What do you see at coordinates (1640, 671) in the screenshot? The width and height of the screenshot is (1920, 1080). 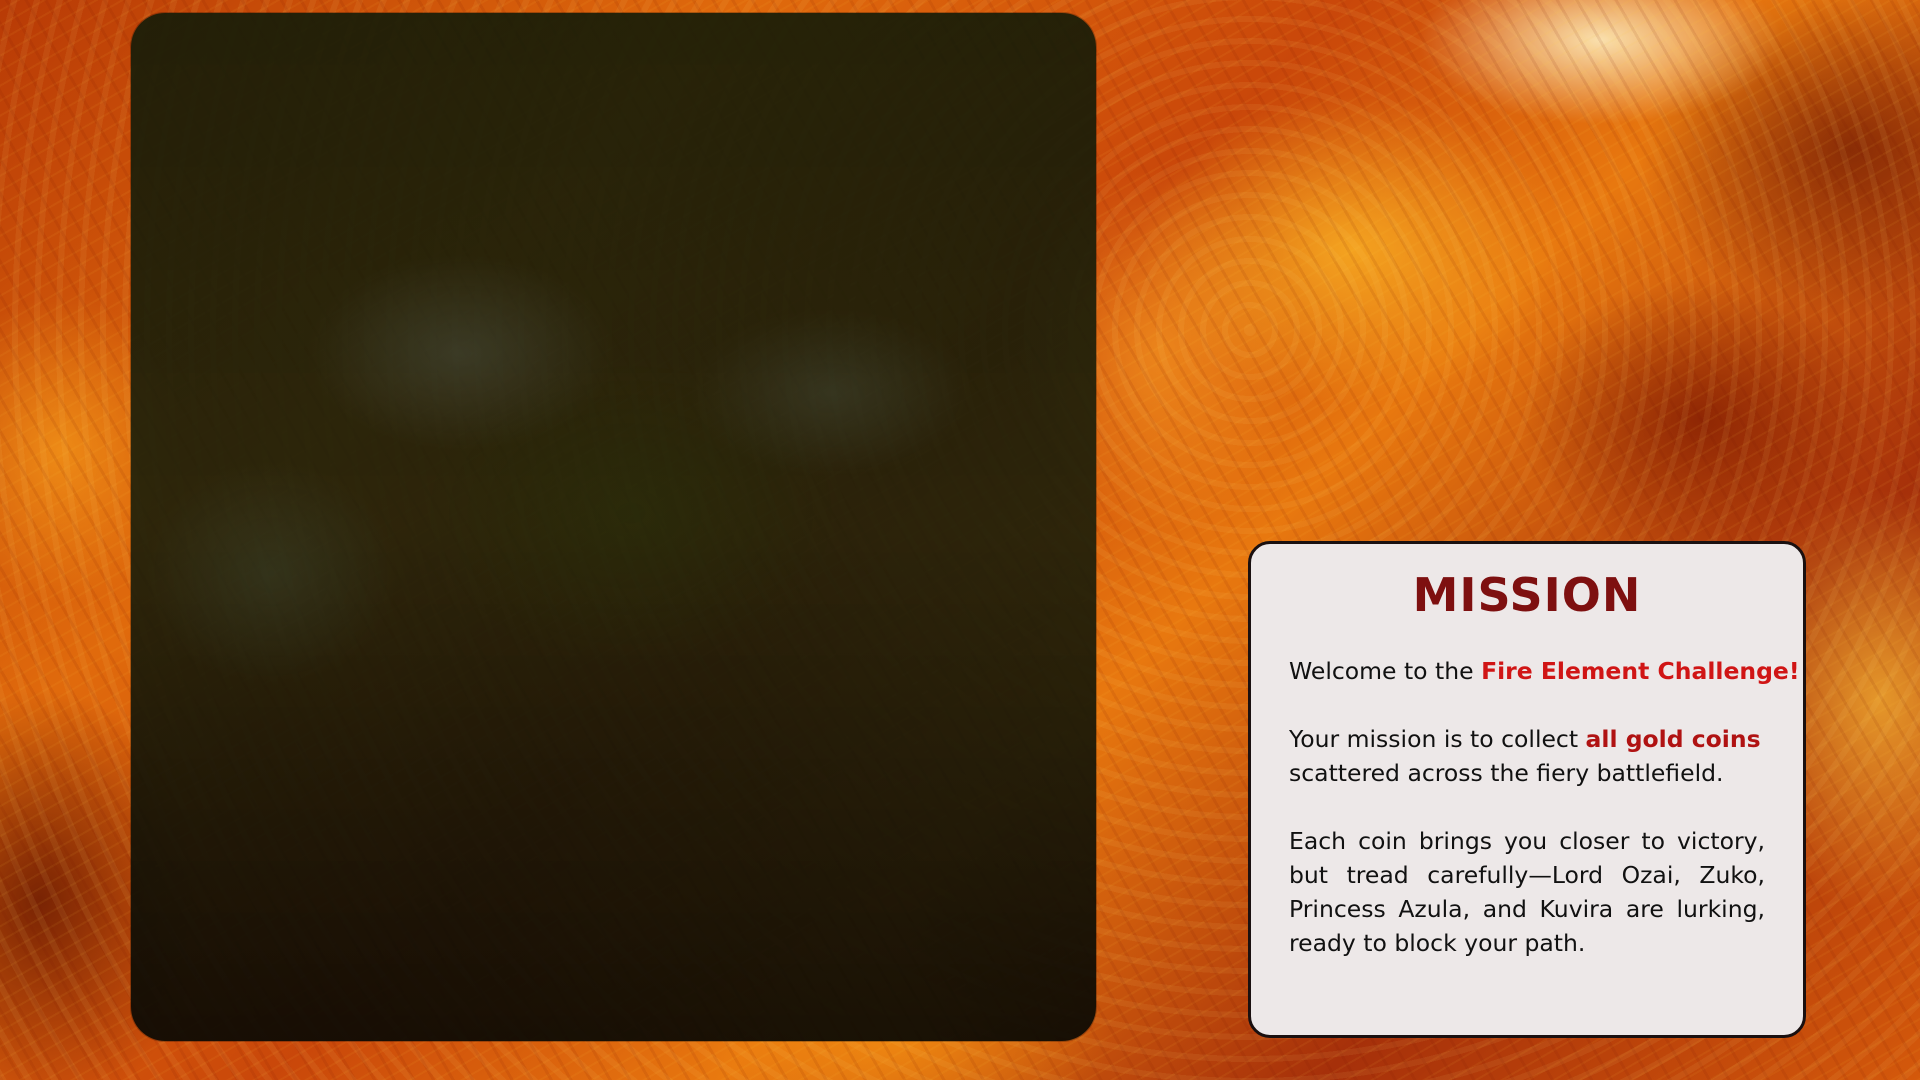 I see `challenge-name: Fire Element Challenge!` at bounding box center [1640, 671].